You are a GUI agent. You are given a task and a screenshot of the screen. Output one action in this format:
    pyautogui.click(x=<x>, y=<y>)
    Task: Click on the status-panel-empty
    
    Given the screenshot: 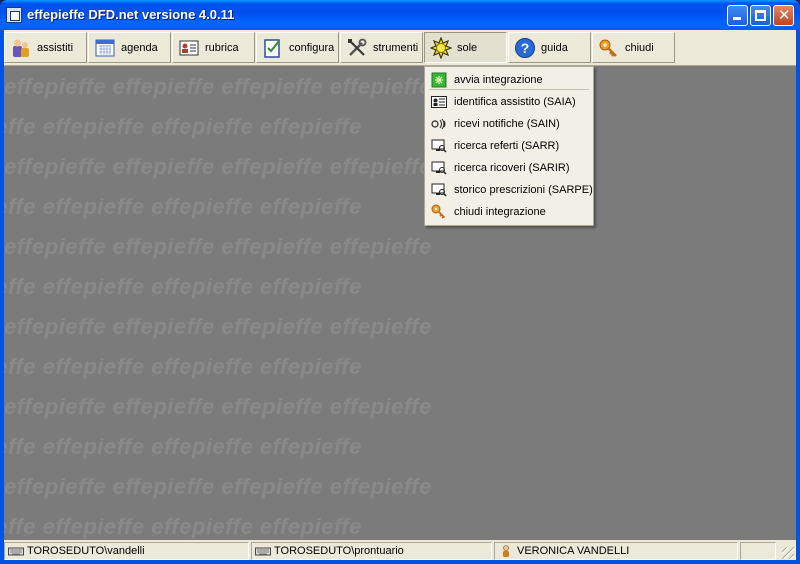 What is the action you would take?
    pyautogui.click(x=758, y=551)
    